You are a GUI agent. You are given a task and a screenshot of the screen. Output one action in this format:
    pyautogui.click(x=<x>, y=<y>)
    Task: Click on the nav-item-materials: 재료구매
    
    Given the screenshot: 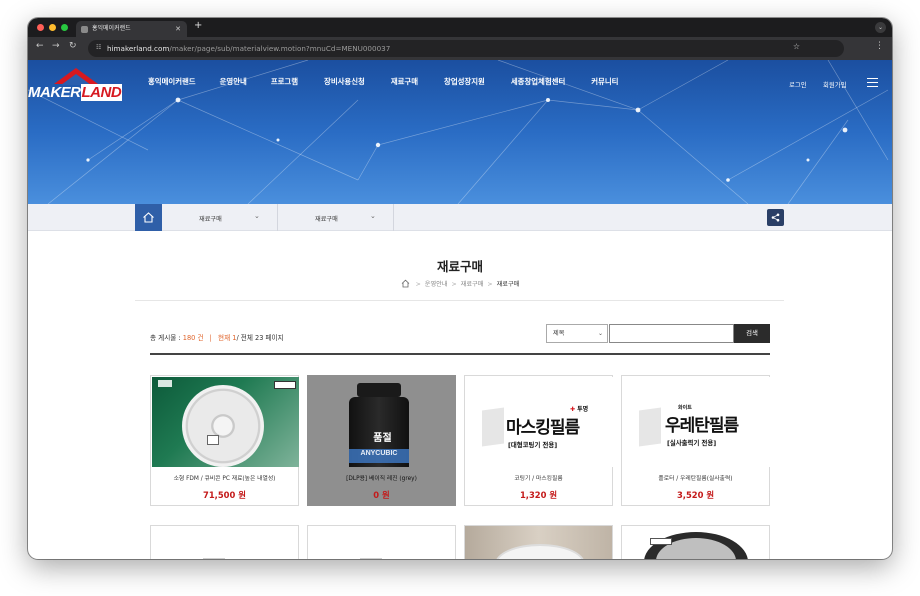 What is the action you would take?
    pyautogui.click(x=404, y=81)
    